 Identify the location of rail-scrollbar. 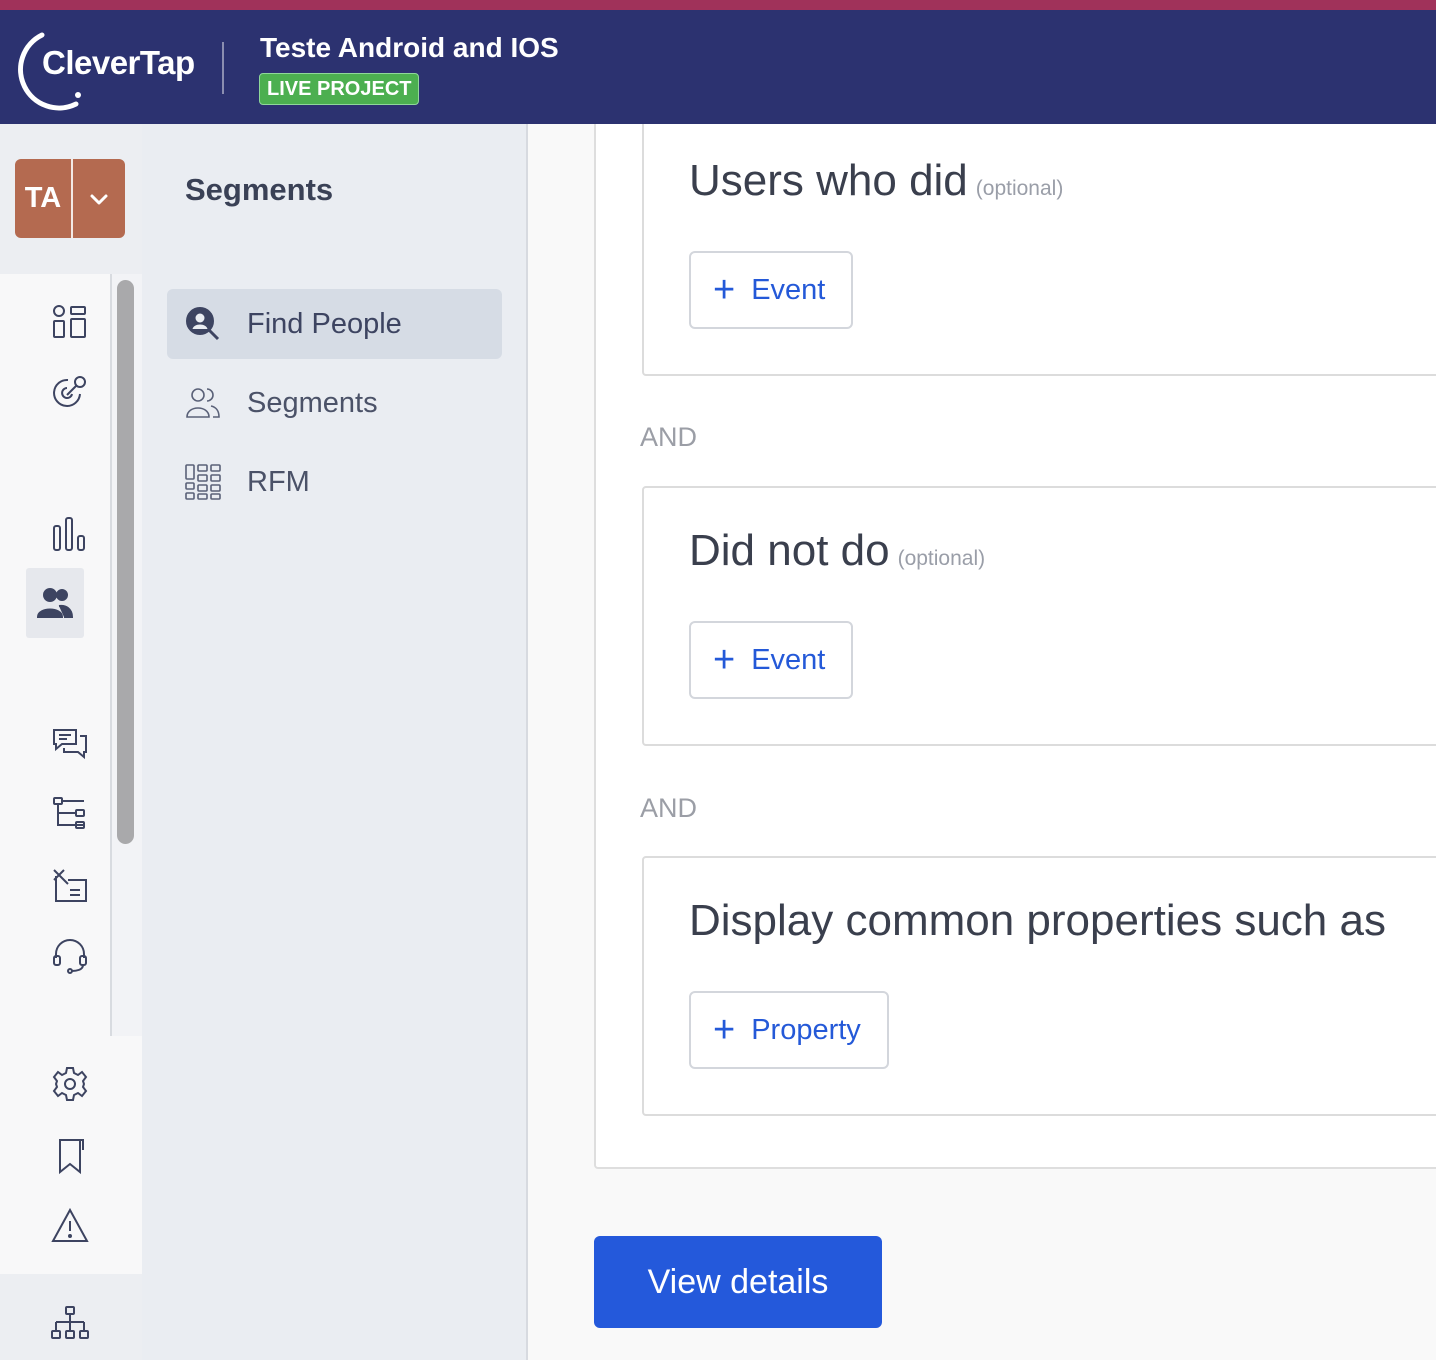
(125, 562).